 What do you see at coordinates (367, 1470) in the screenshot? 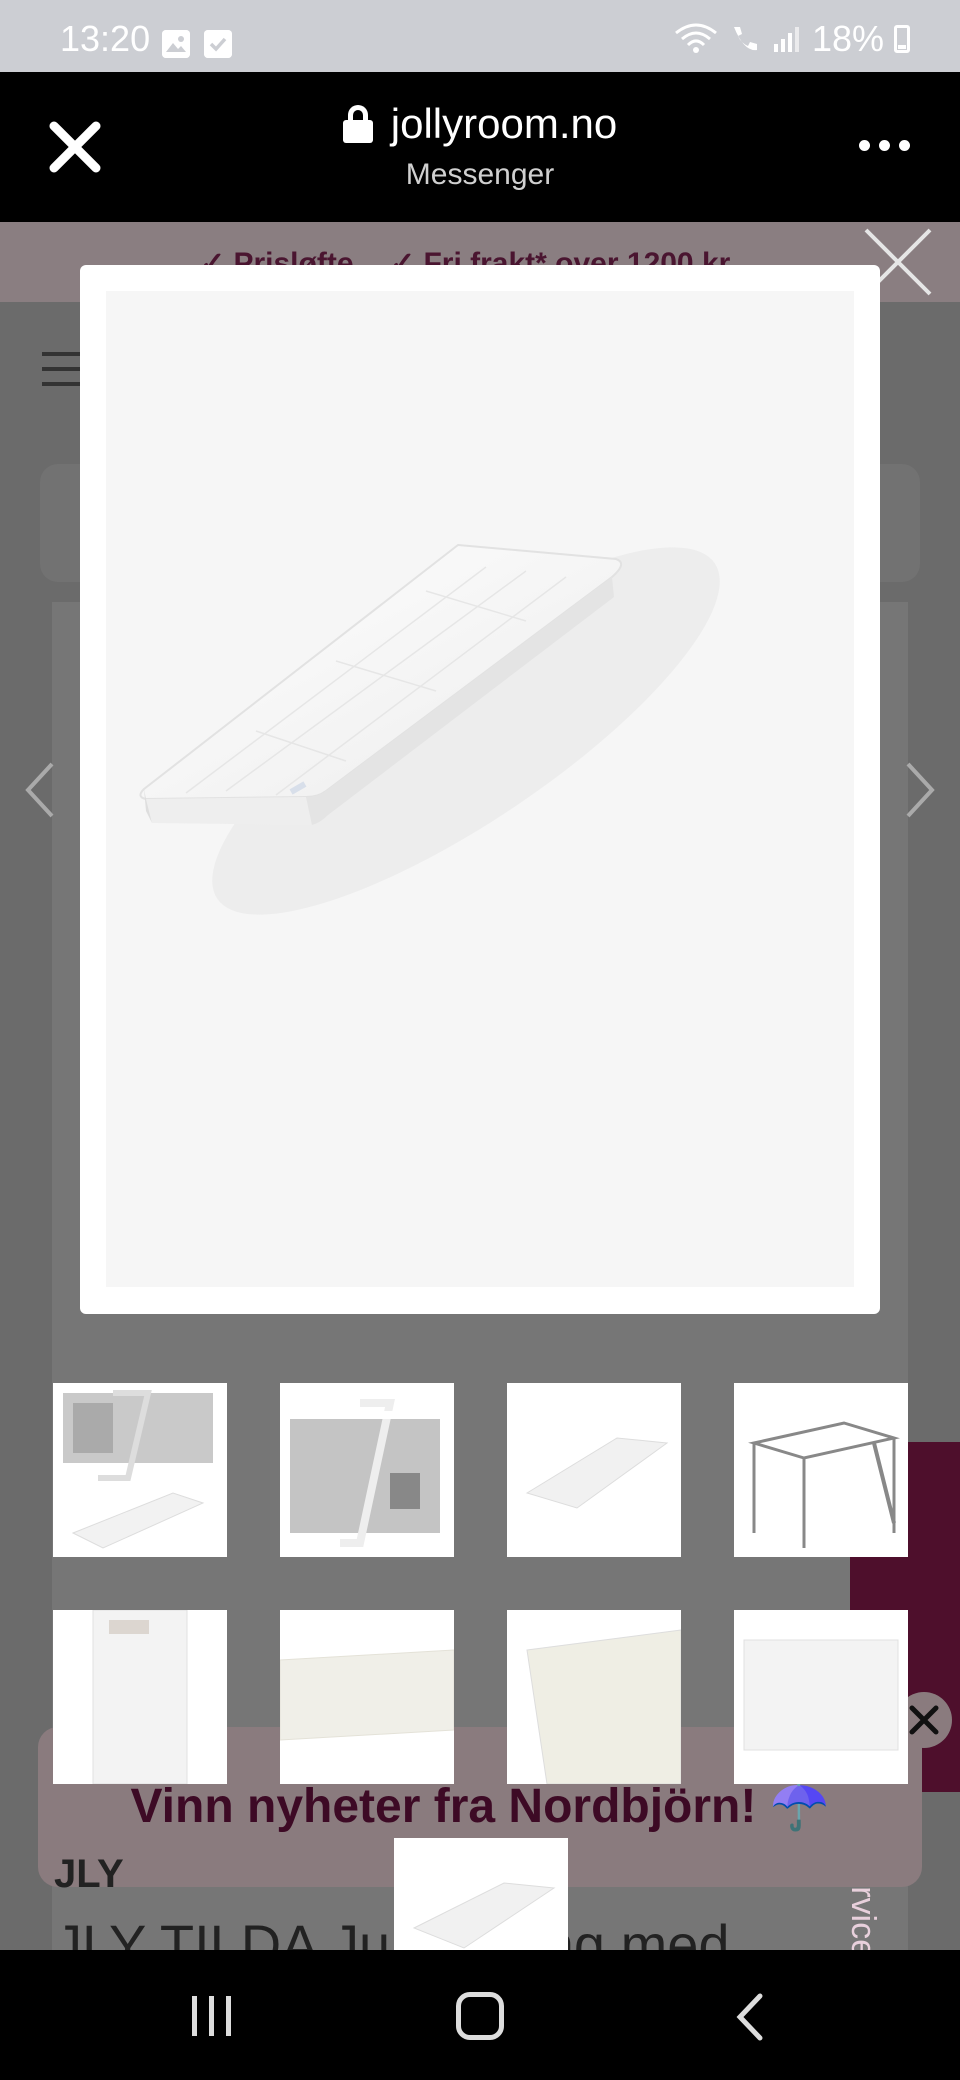
I see `thumb-bed-with-tent` at bounding box center [367, 1470].